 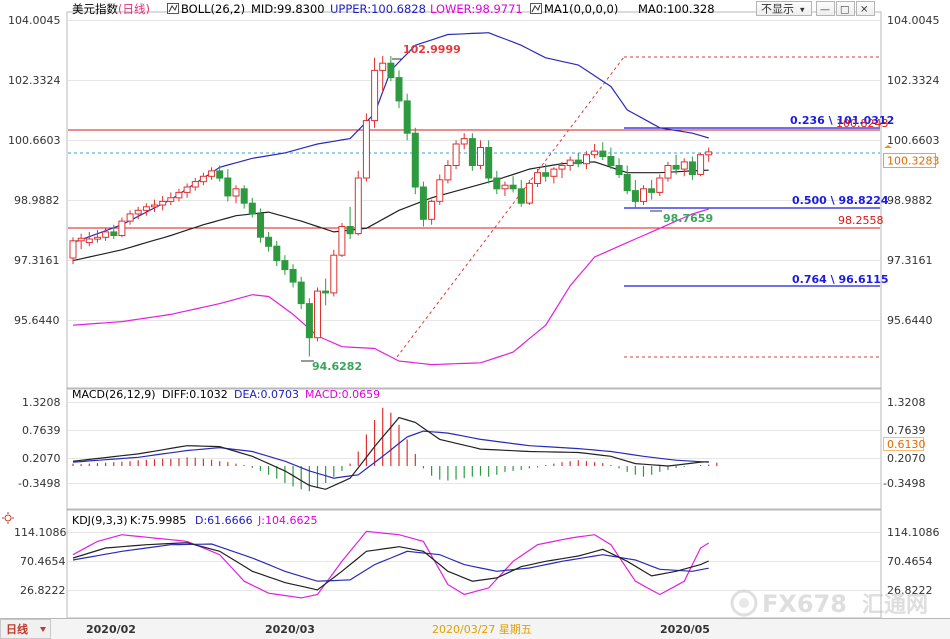 I want to click on macd-tick-right: -0.3498, so click(x=904, y=483).